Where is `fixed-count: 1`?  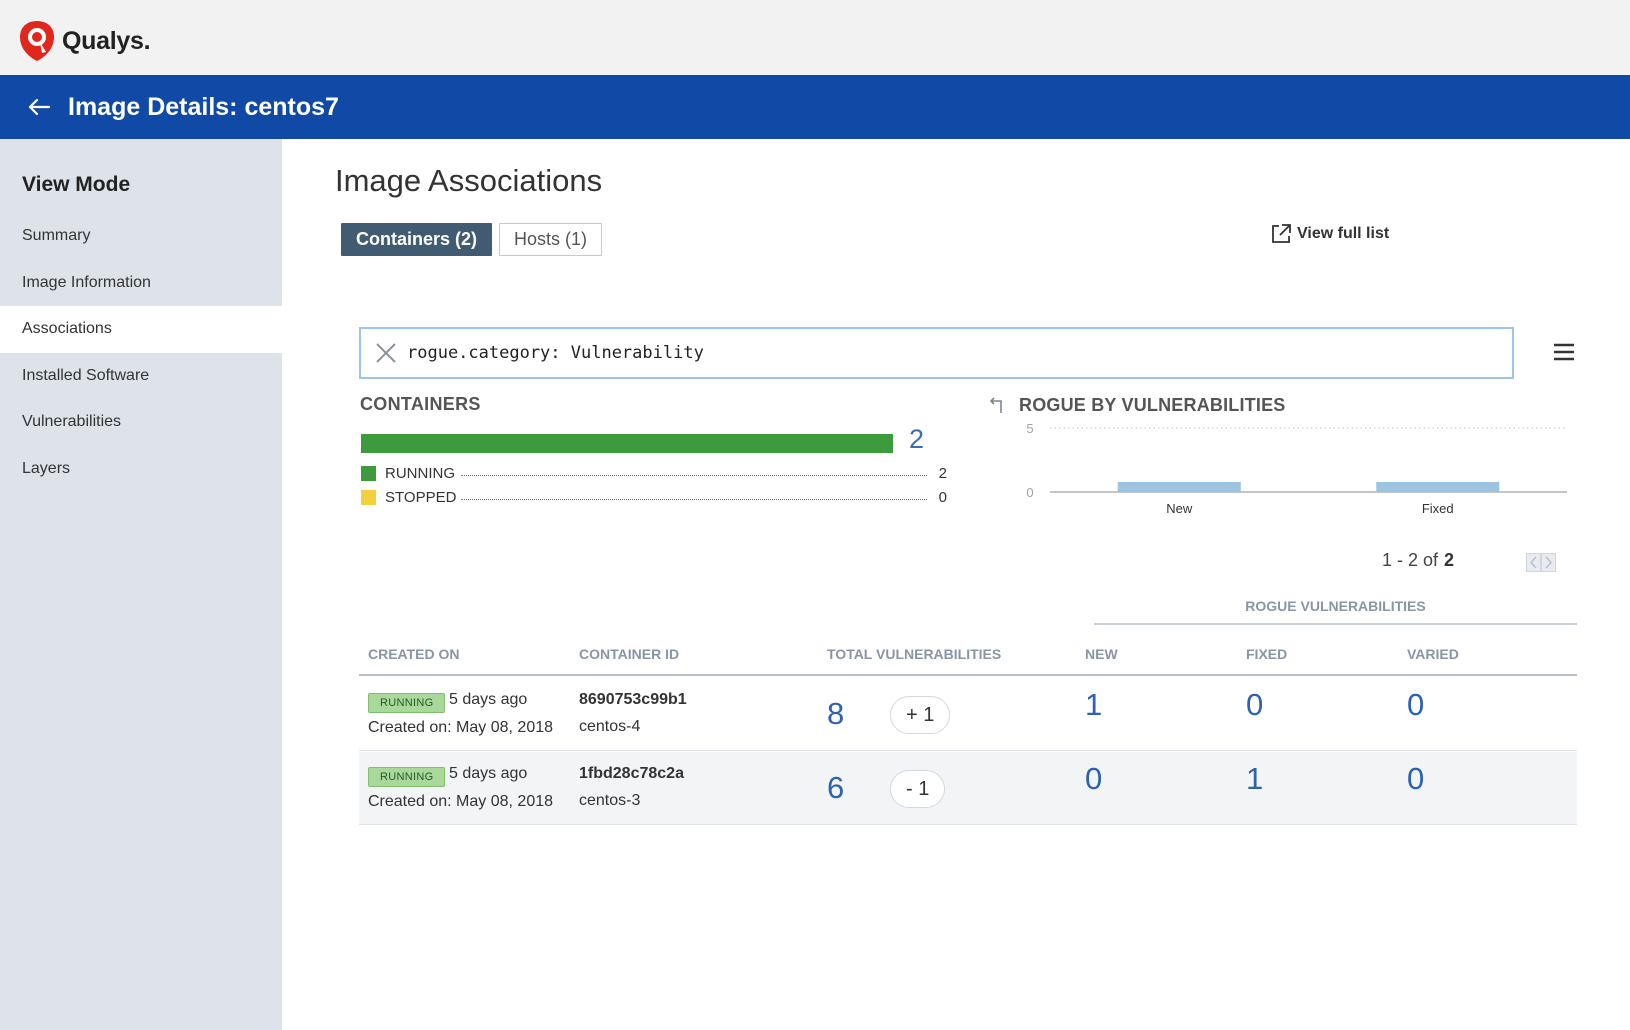
fixed-count: 1 is located at coordinates (1254, 779).